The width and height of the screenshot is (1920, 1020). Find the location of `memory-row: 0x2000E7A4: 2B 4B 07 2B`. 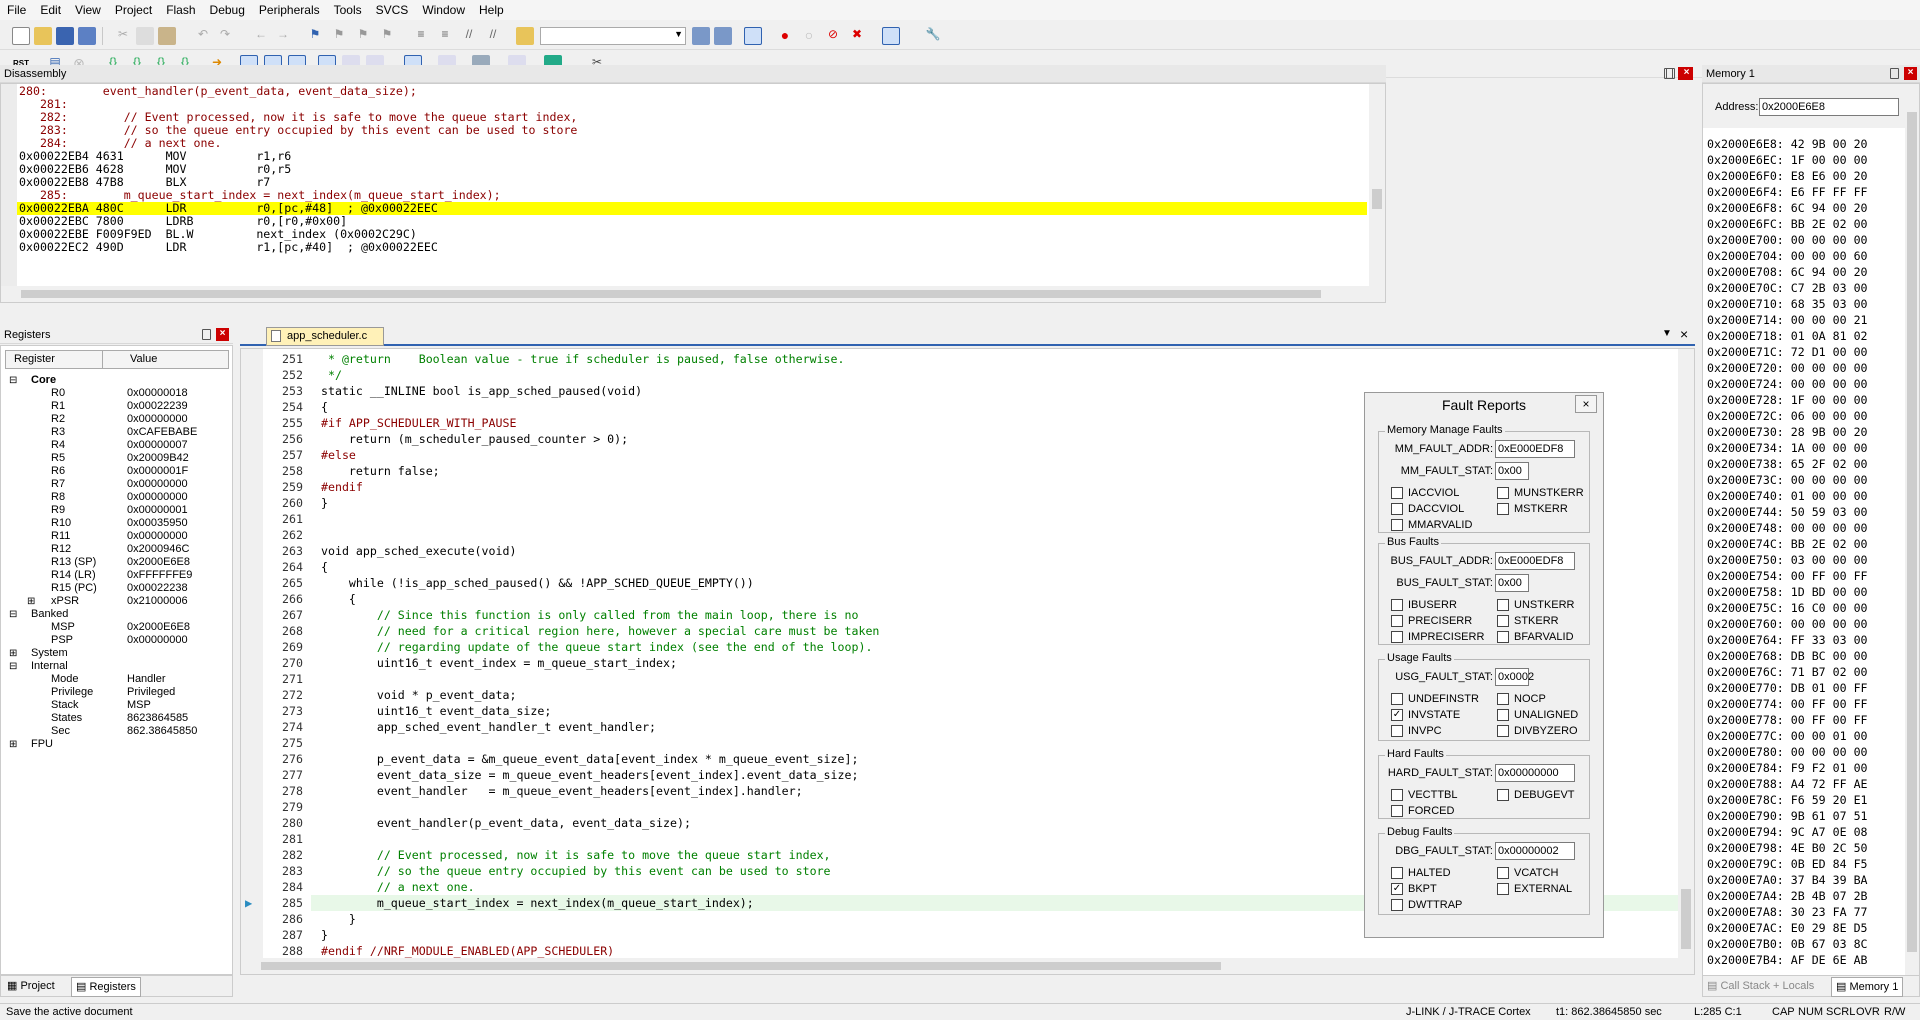

memory-row: 0x2000E7A4: 2B 4B 07 2B is located at coordinates (1787, 896).